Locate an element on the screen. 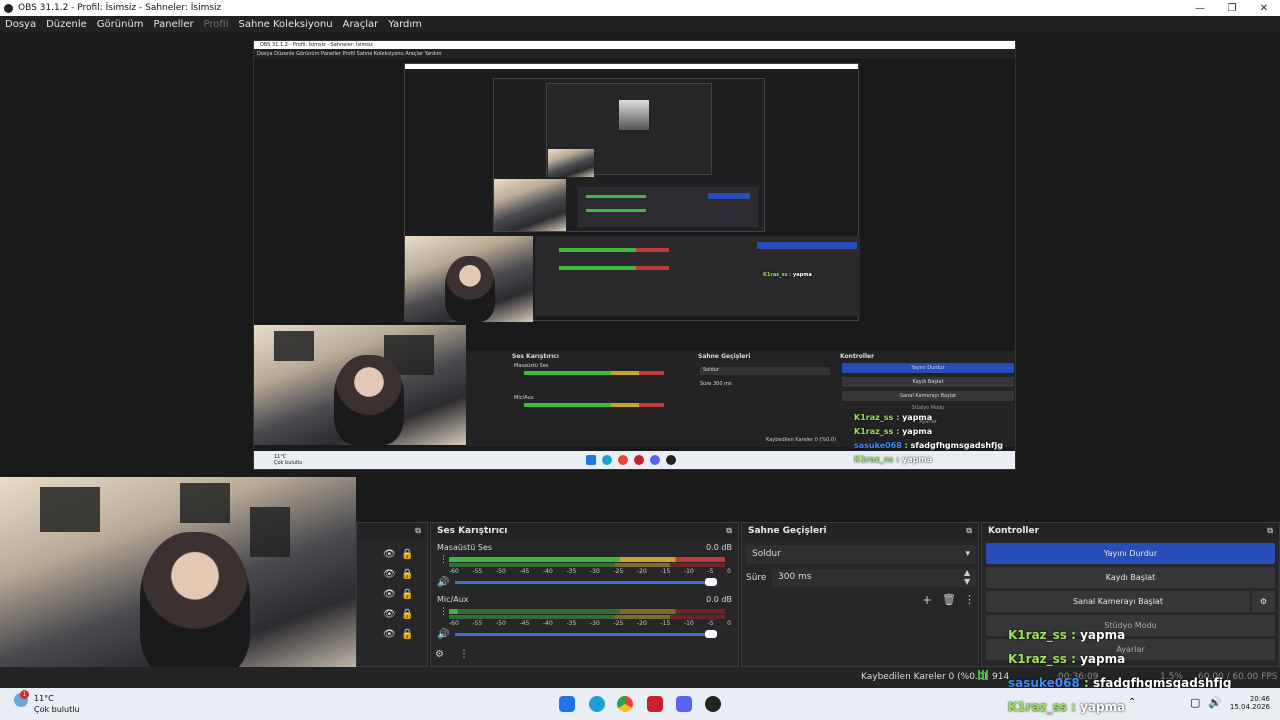  menu-tools: Araçlar is located at coordinates (361, 24).